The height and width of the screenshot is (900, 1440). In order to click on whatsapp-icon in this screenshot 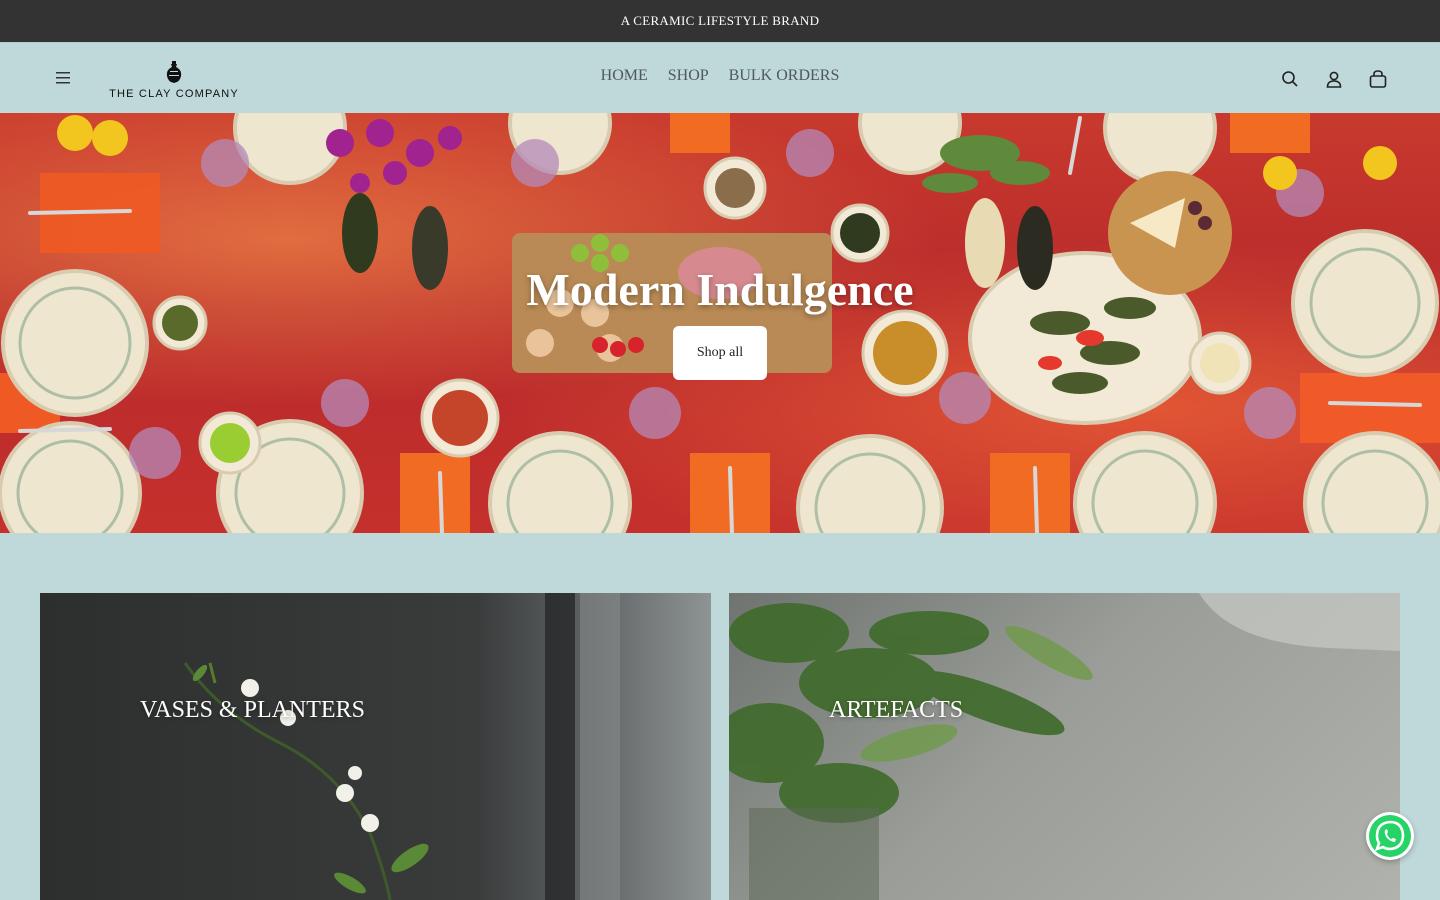, I will do `click(1390, 836)`.